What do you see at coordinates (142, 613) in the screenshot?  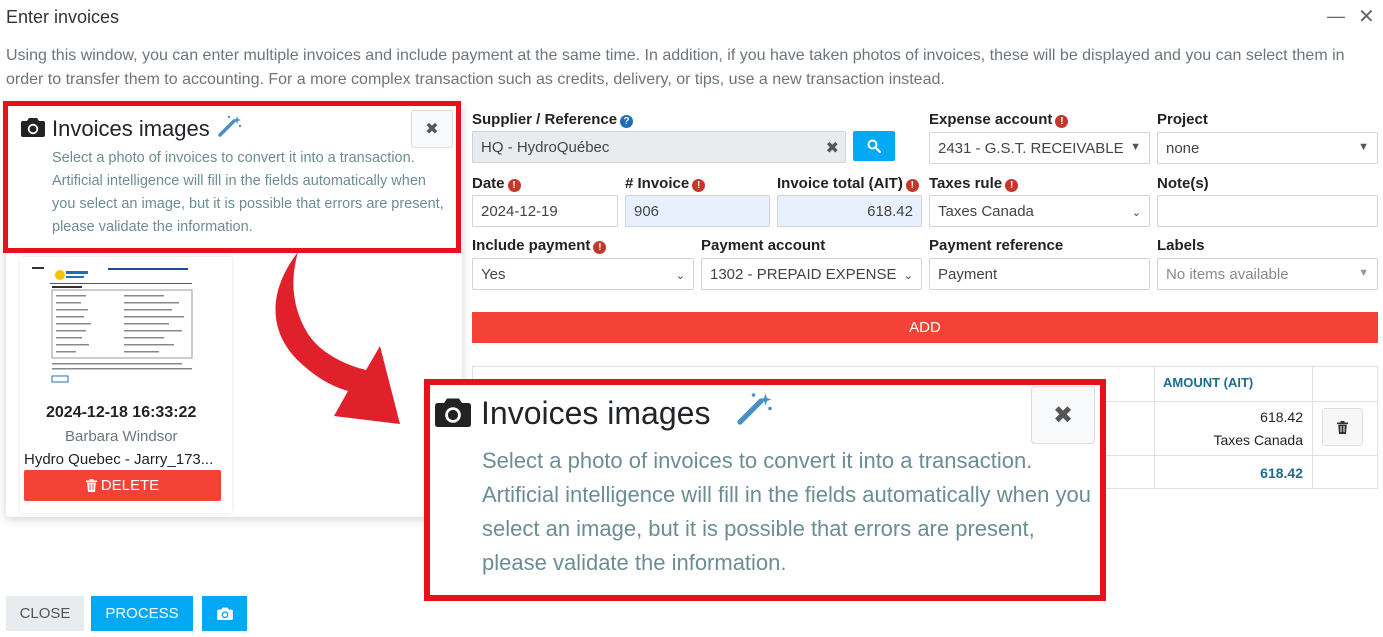 I see `process-button: PROCESS` at bounding box center [142, 613].